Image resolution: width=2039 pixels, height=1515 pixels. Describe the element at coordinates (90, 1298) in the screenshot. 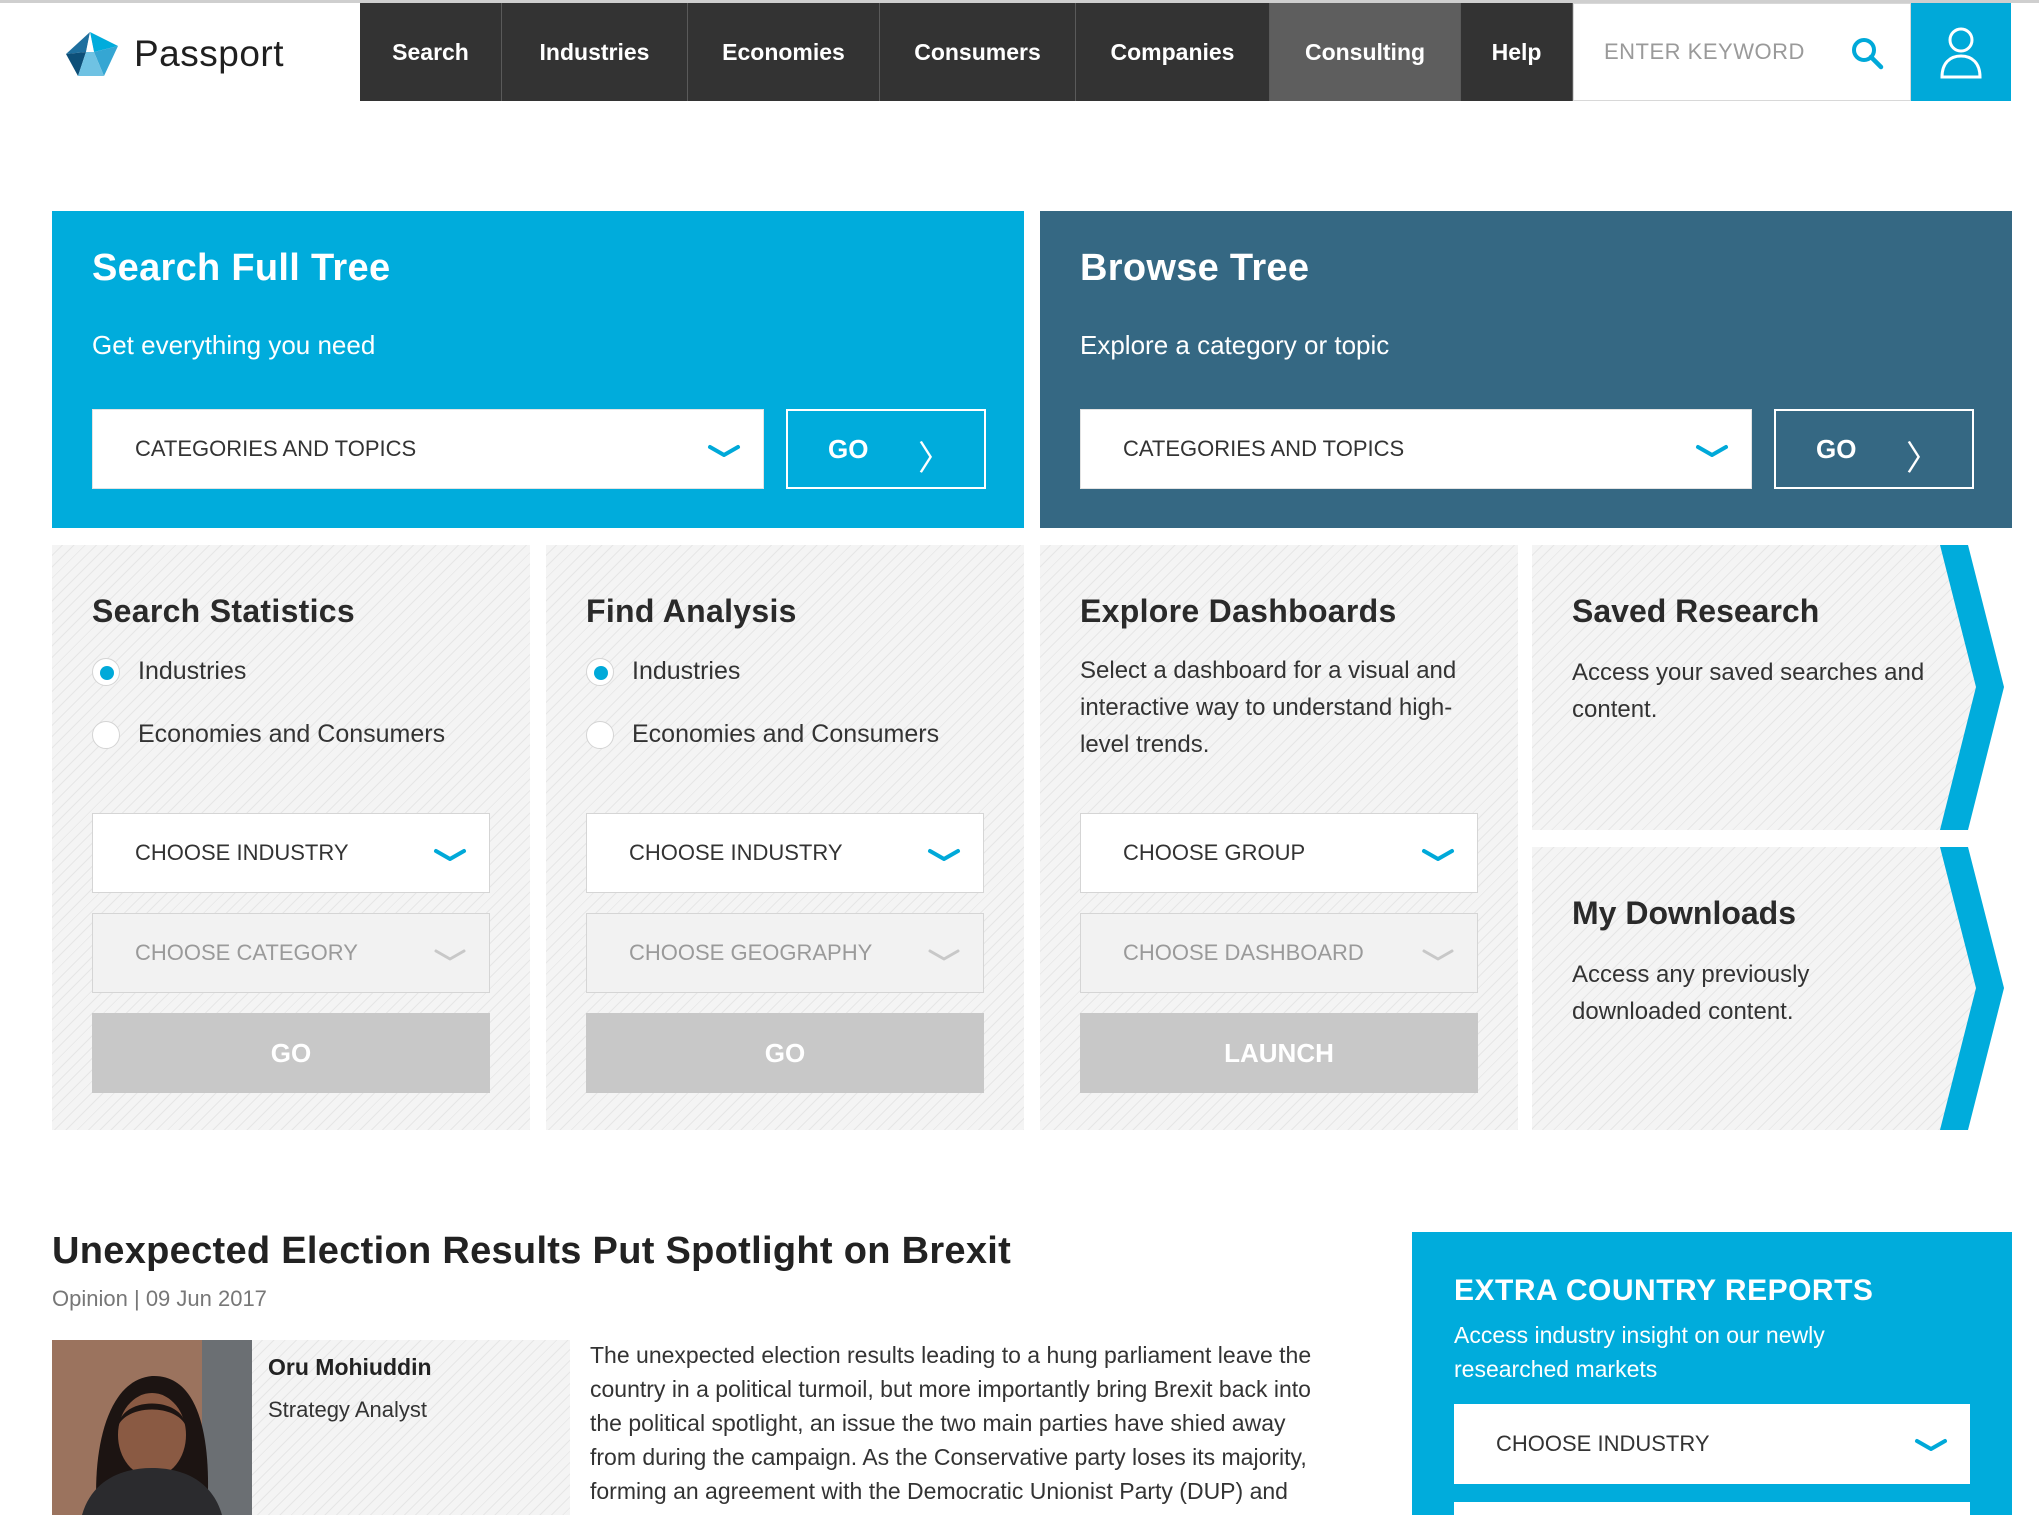

I see `article-category: Opinion` at that location.